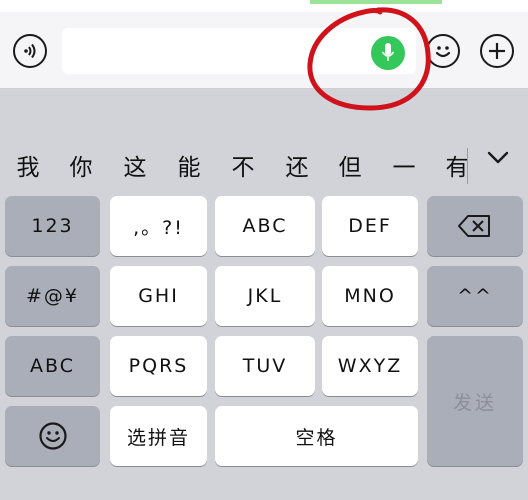 This screenshot has width=528, height=500. I want to click on more-button, so click(497, 51).